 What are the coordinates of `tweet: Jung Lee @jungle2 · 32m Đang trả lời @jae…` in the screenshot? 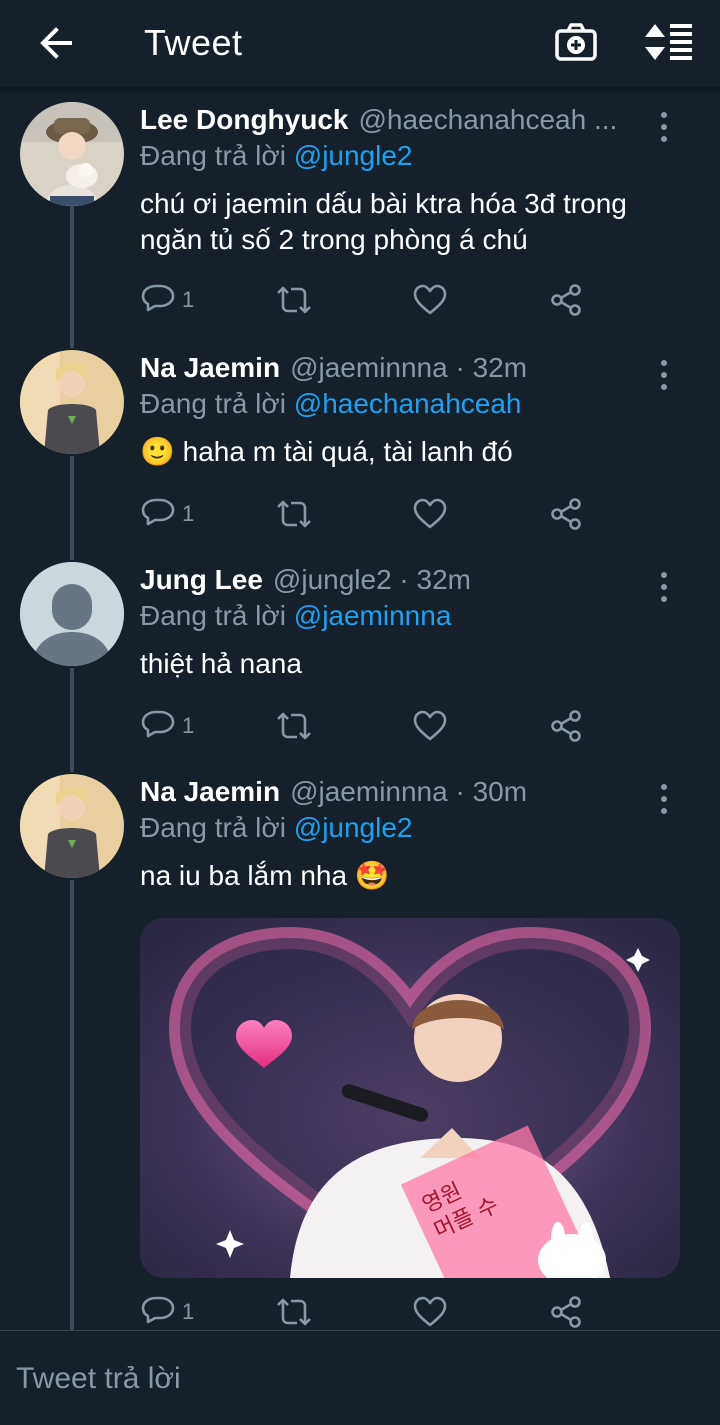 It's located at (360, 657).